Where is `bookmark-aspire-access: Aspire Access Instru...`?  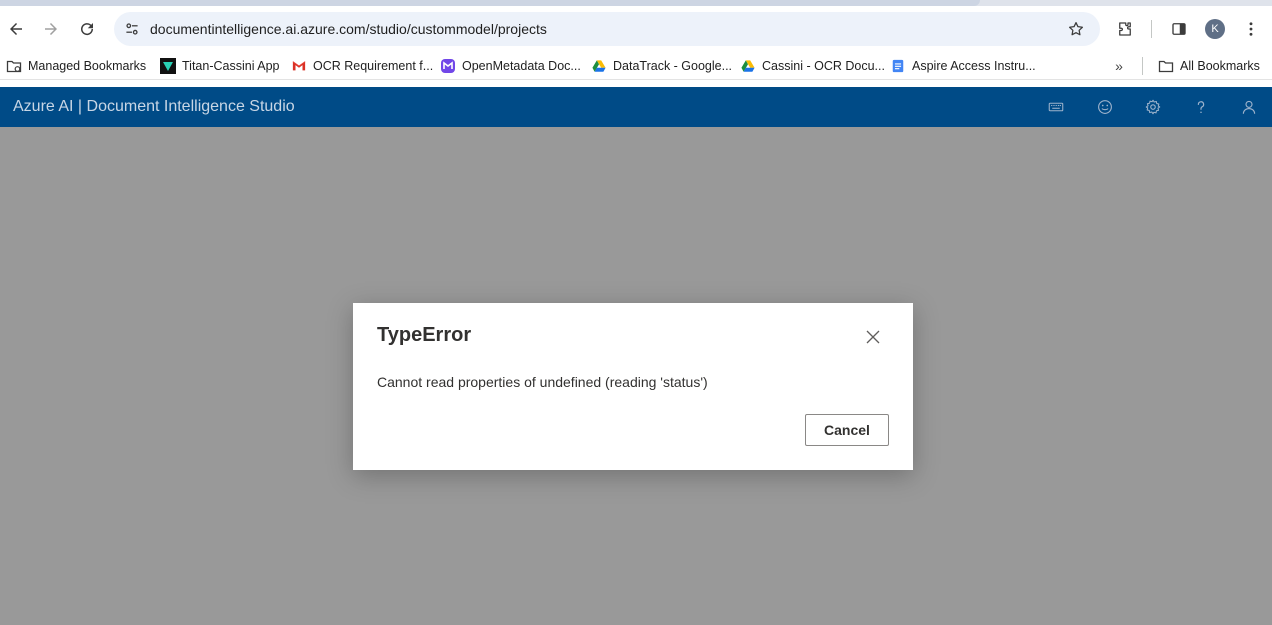 bookmark-aspire-access: Aspire Access Instru... is located at coordinates (963, 66).